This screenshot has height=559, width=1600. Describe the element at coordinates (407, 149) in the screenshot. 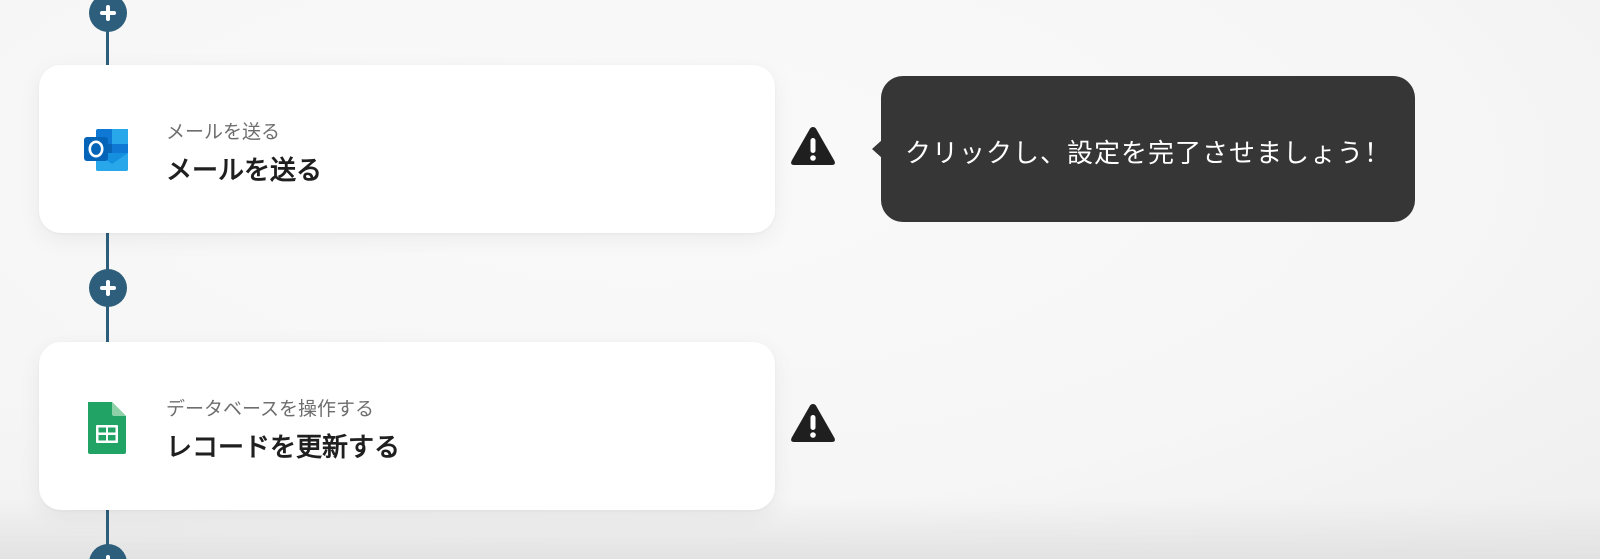

I see `step-card-send-mail: メールを送る メールを送る` at that location.